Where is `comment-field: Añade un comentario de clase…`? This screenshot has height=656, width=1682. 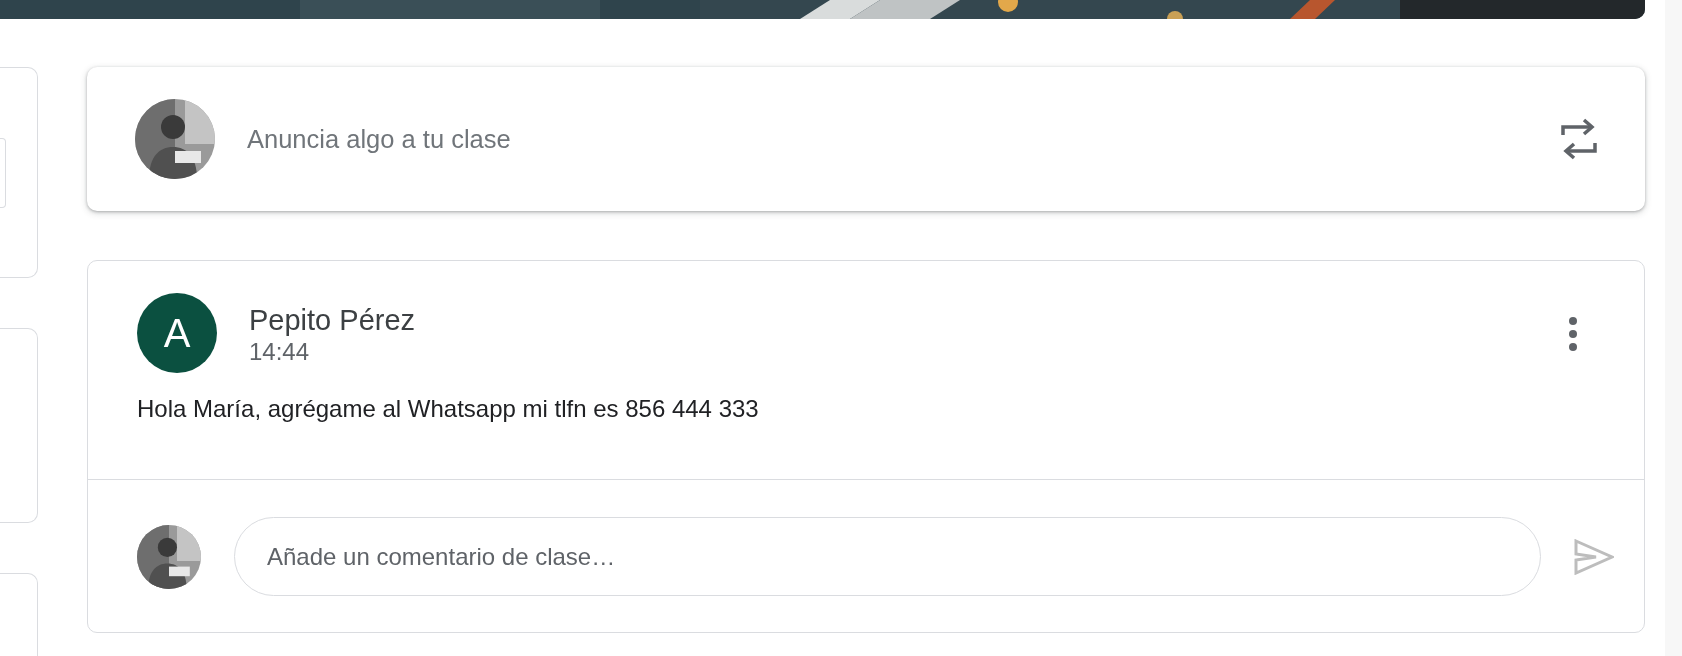
comment-field: Añade un comentario de clase… is located at coordinates (887, 556).